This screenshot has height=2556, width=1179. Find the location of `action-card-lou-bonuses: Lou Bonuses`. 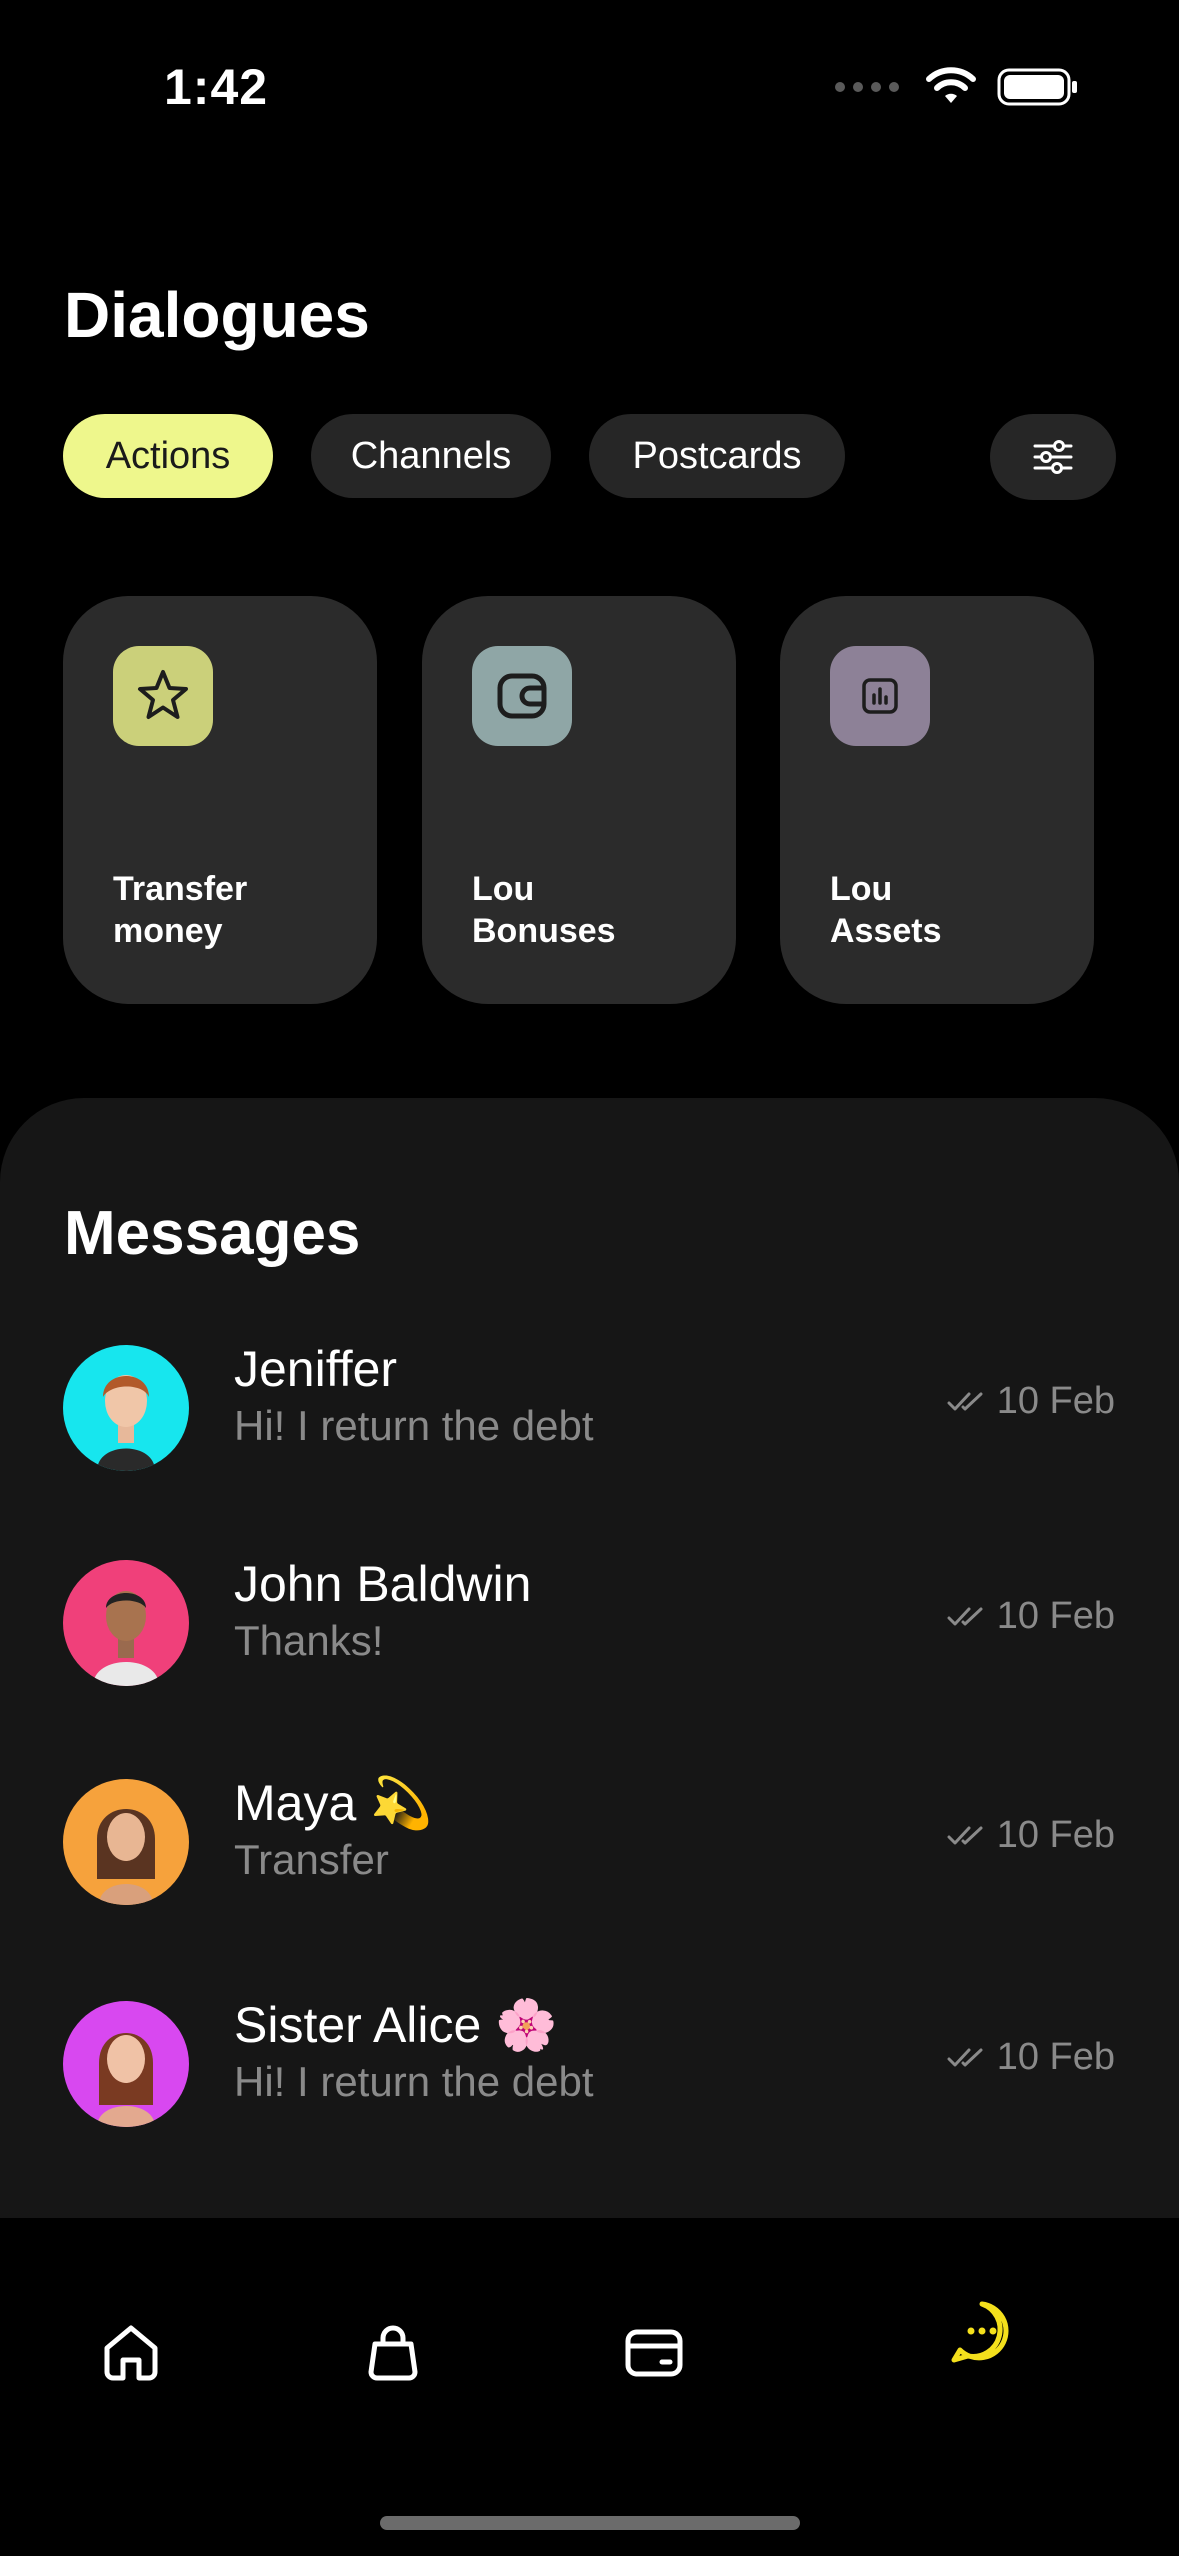

action-card-lou-bonuses: Lou Bonuses is located at coordinates (579, 800).